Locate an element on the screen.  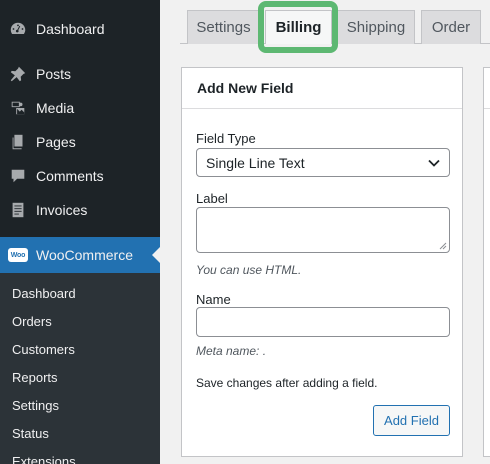
menu-item-media: Media is located at coordinates (80, 108).